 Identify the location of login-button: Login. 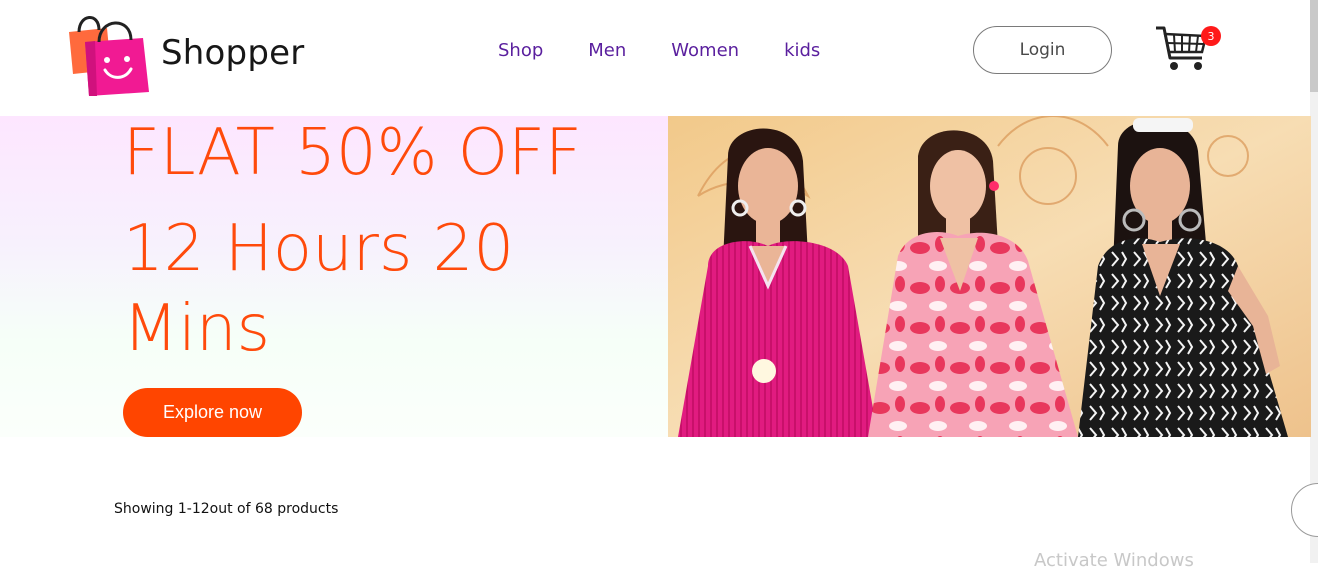
(1042, 50).